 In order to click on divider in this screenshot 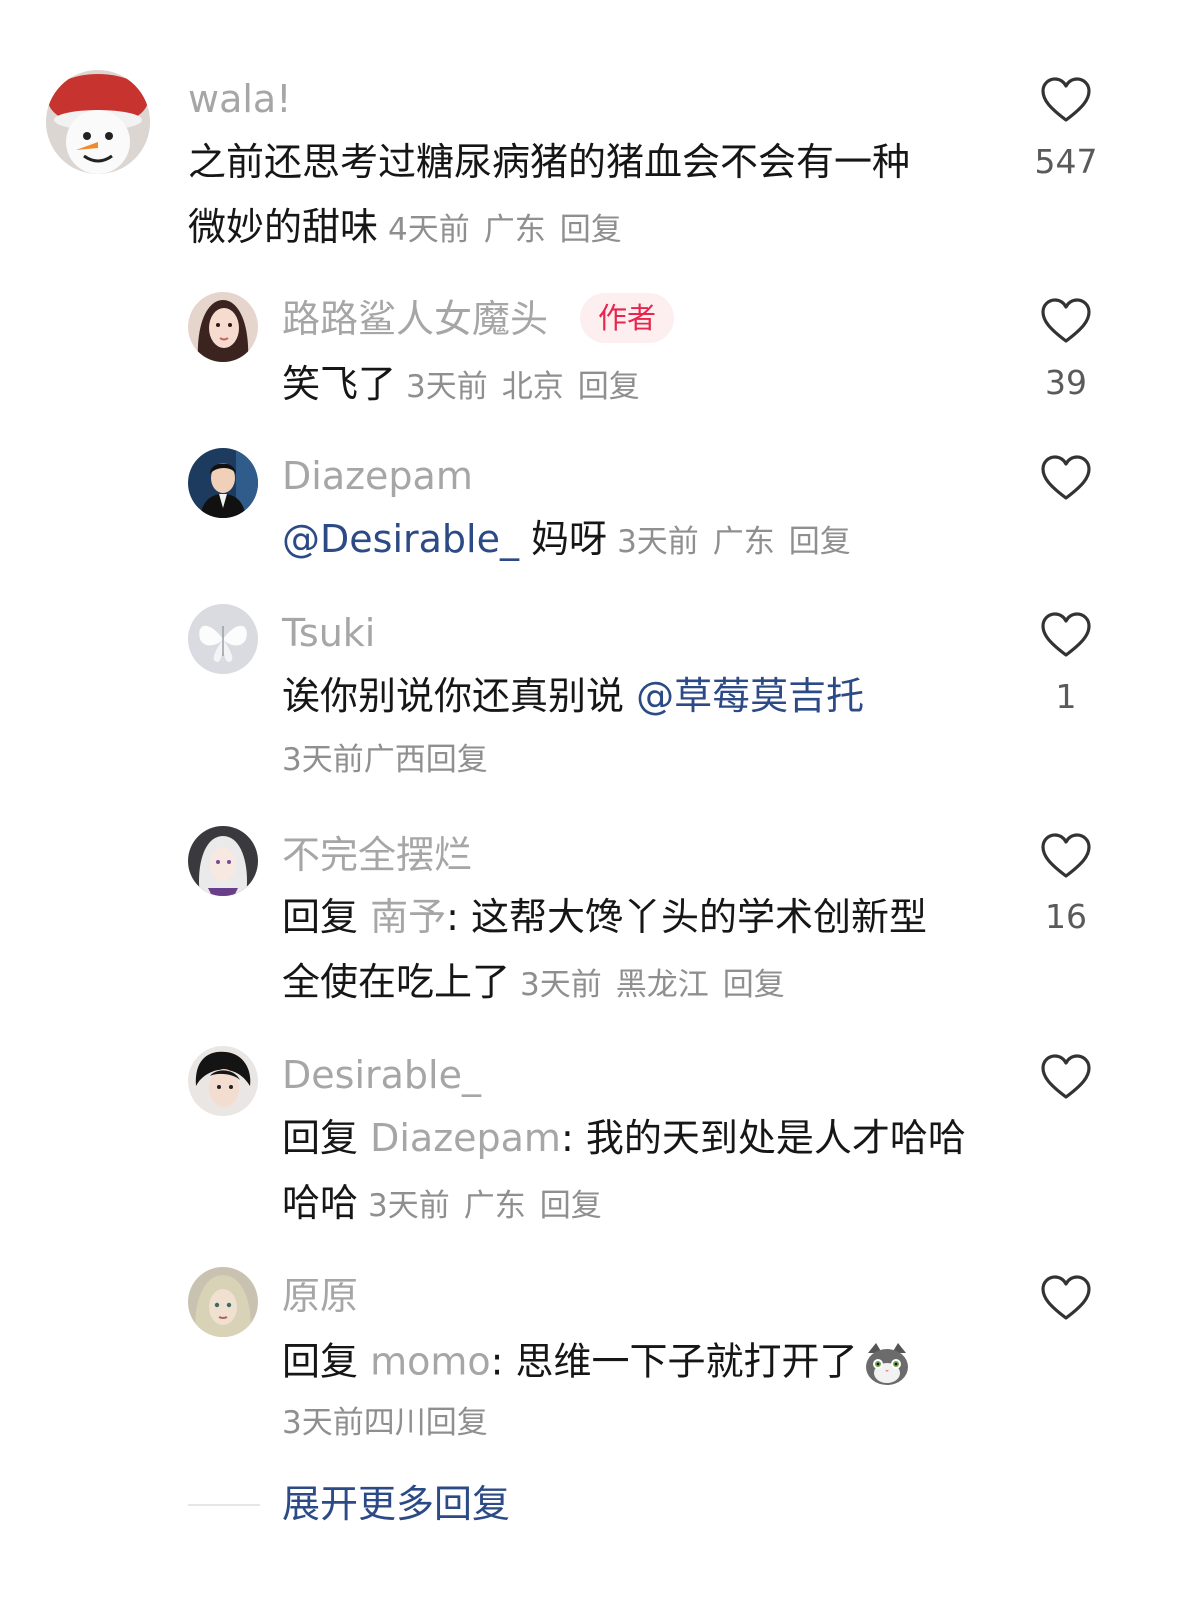, I will do `click(224, 1505)`.